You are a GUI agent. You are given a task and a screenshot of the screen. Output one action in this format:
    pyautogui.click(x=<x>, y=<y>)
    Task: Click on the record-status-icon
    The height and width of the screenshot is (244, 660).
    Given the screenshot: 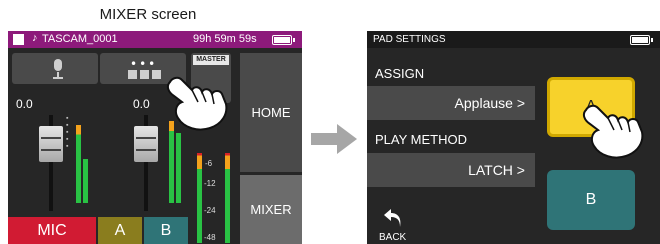 What is the action you would take?
    pyautogui.click(x=18, y=39)
    